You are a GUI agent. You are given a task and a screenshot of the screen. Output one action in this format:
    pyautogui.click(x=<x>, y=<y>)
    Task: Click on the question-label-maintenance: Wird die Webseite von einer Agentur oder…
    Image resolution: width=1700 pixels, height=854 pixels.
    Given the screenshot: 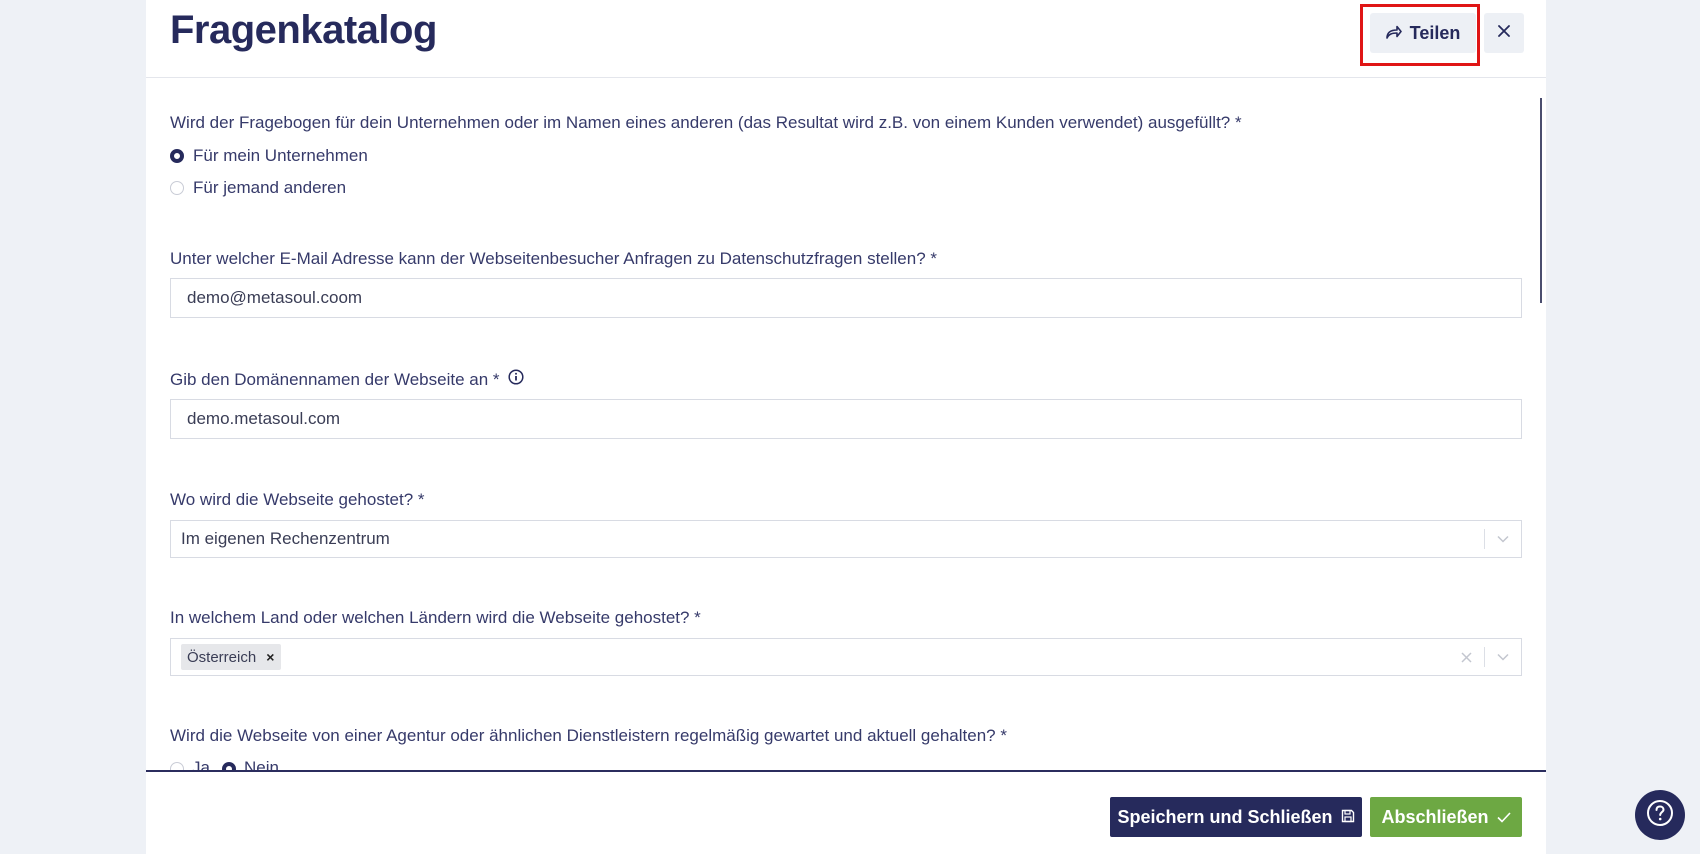 What is the action you would take?
    pyautogui.click(x=588, y=735)
    